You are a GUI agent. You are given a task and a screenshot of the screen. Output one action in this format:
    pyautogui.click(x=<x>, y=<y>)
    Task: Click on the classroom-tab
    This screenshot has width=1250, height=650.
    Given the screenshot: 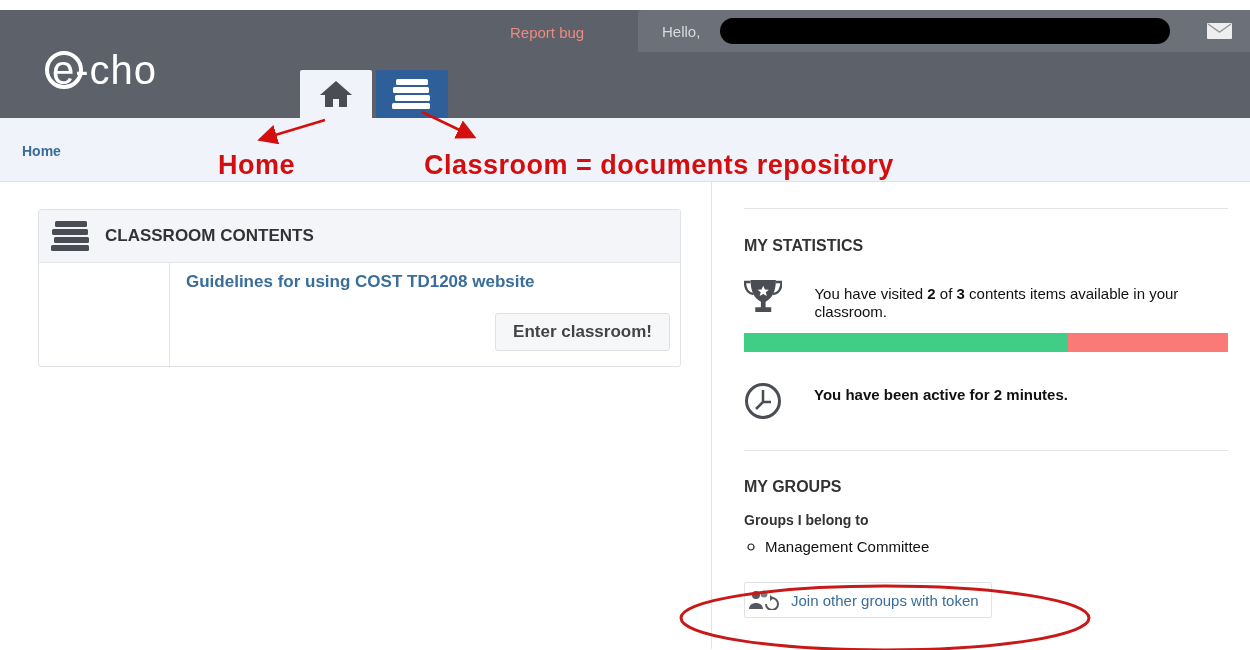 What is the action you would take?
    pyautogui.click(x=412, y=94)
    